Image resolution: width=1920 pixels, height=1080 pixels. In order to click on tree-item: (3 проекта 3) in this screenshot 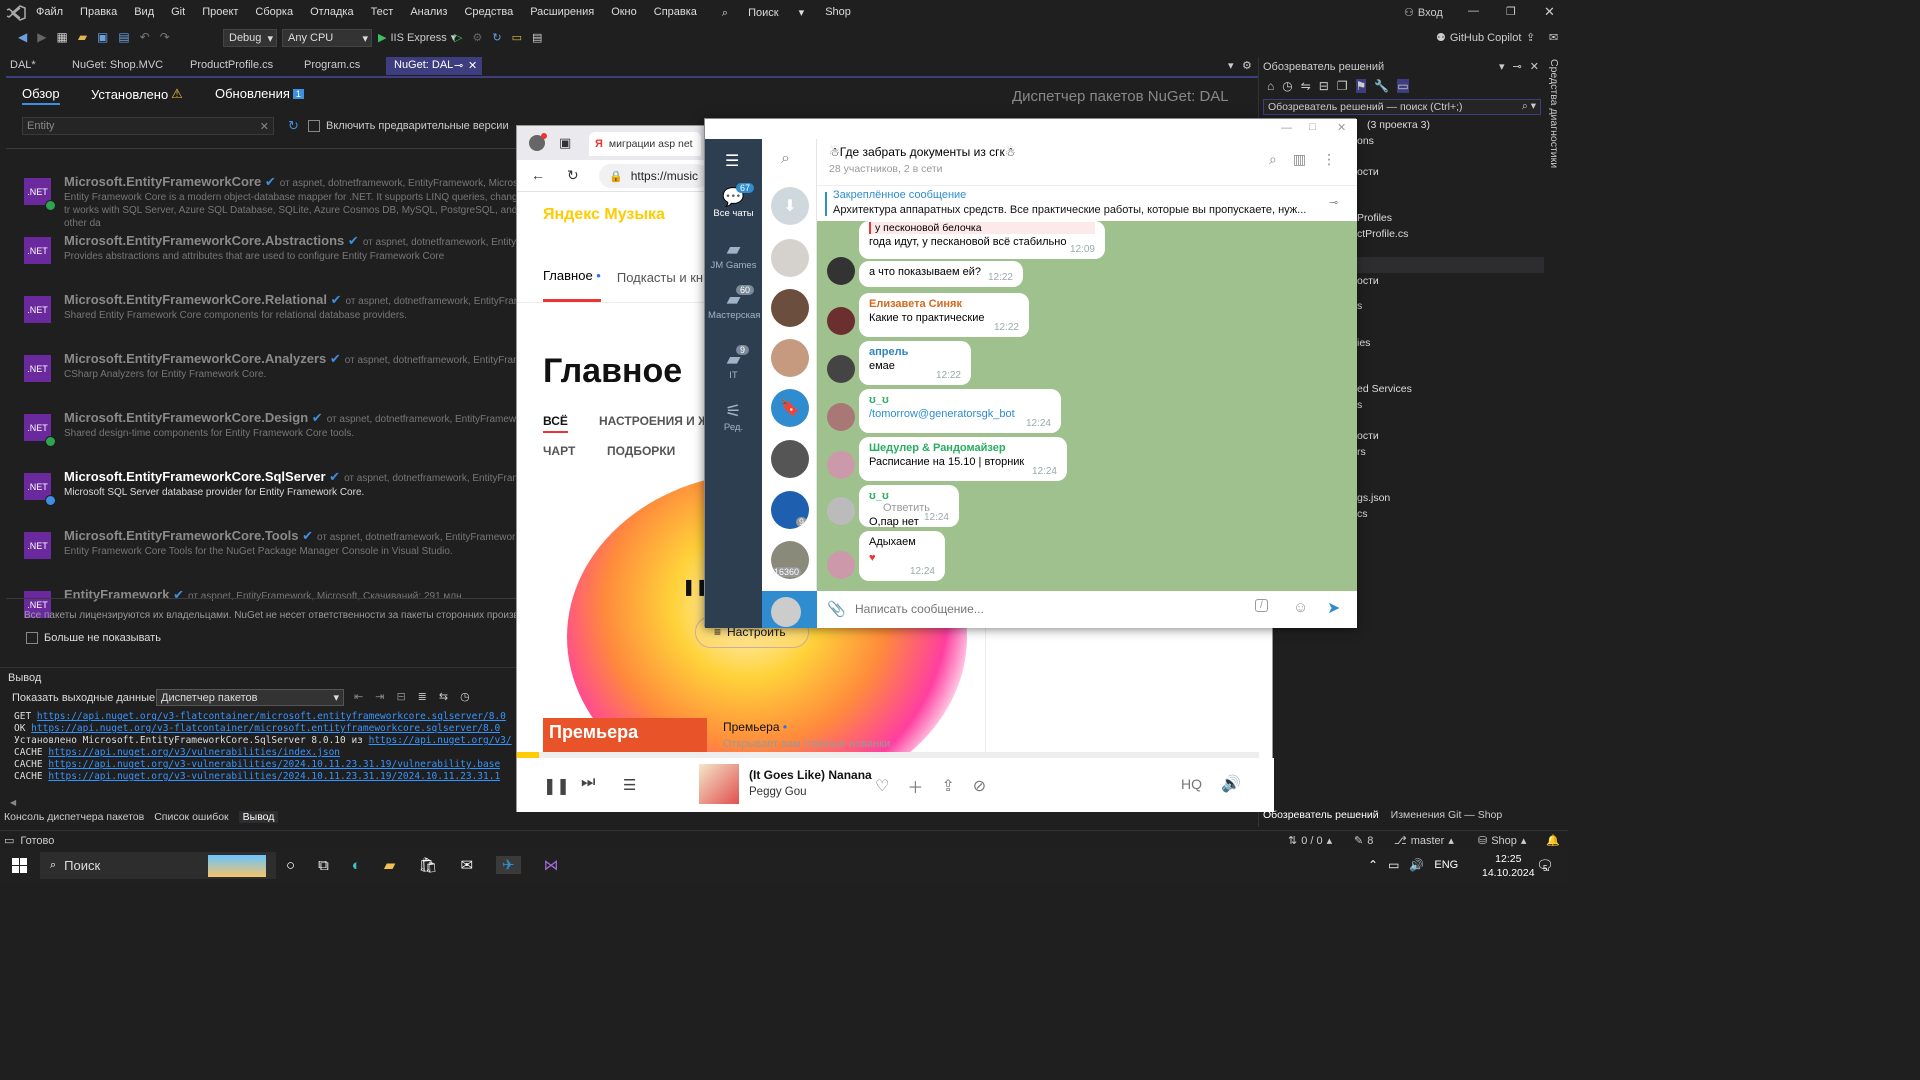, I will do `click(1398, 125)`.